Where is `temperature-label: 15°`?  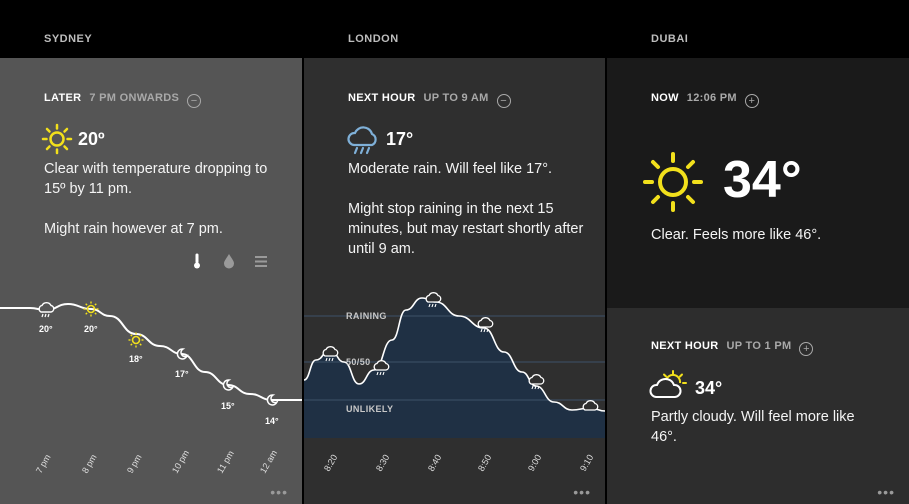
temperature-label: 15° is located at coordinates (228, 406).